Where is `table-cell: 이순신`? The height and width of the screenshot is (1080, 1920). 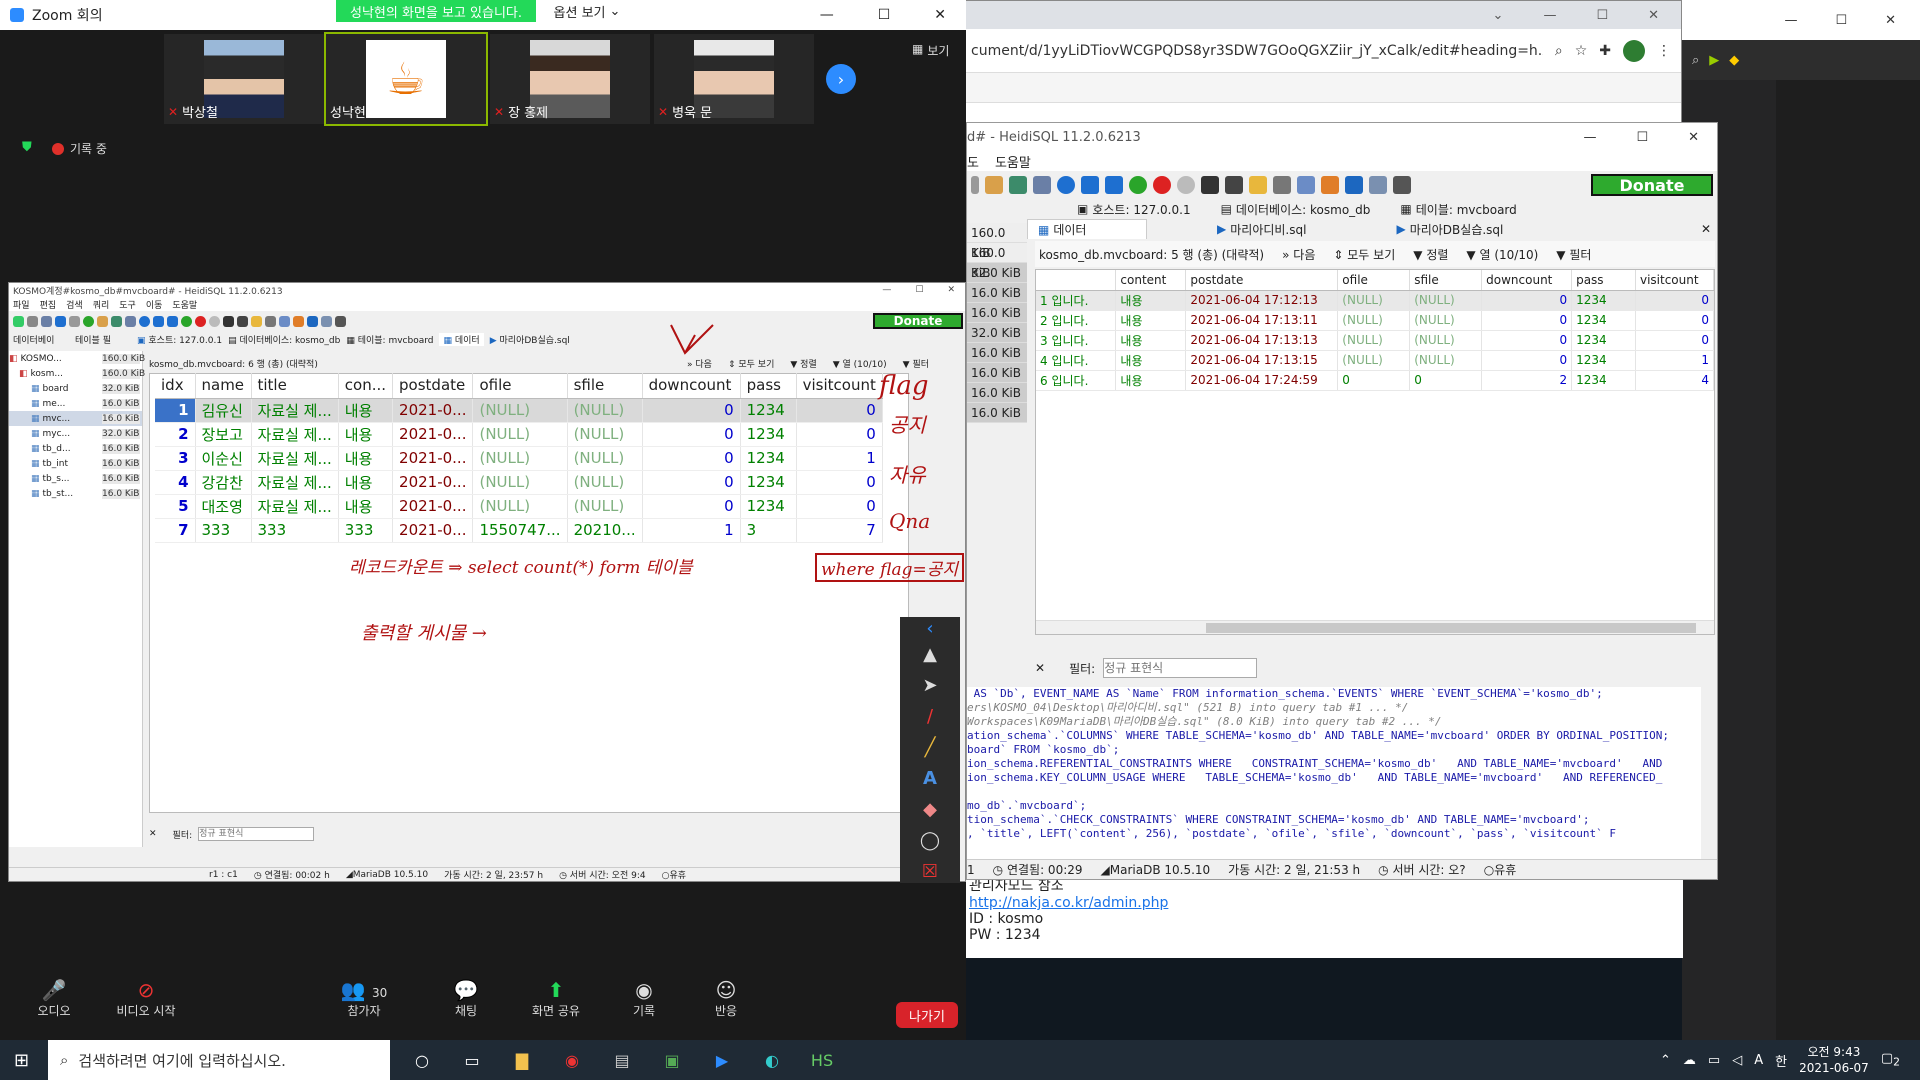 table-cell: 이순신 is located at coordinates (223, 458).